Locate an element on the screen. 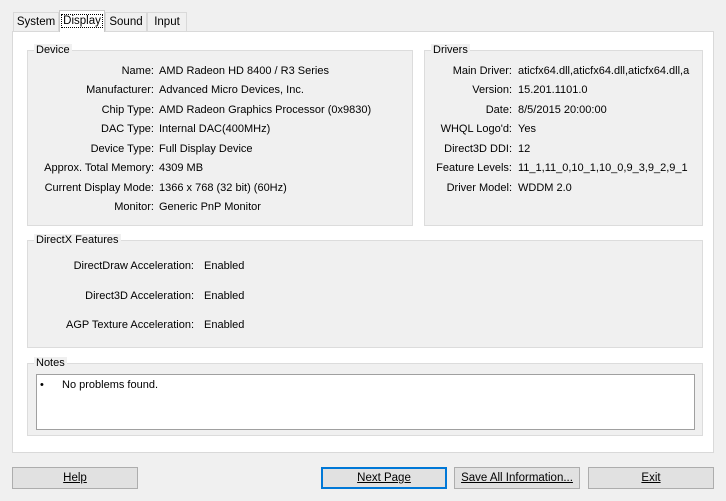 This screenshot has height=501, width=726. directx-row-agp: AGP Texture Acceleration: Enabled is located at coordinates (366, 325).